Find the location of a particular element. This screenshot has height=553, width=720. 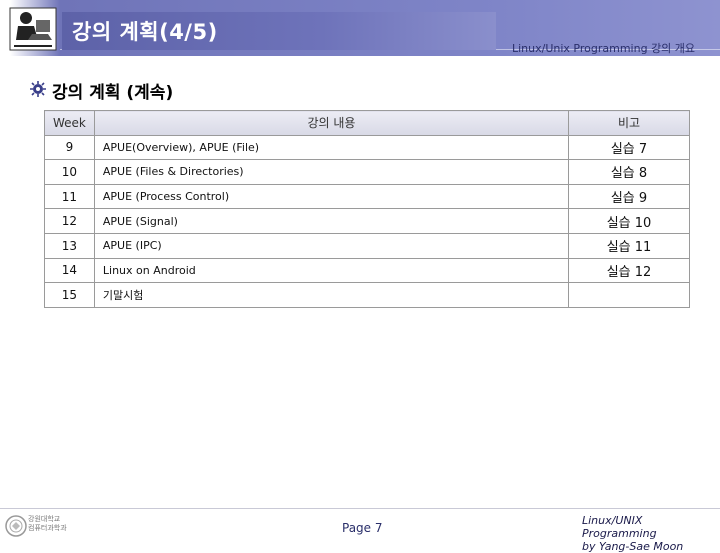

content-cell: Linux on Android is located at coordinates (331, 270).